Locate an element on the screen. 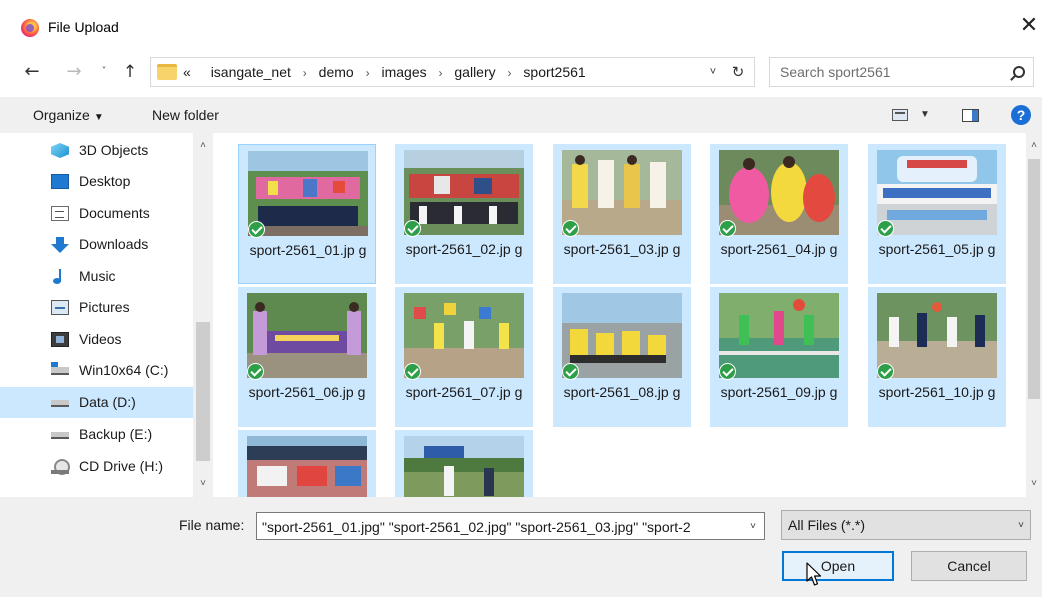 This screenshot has width=1042, height=597. file-name-combobox: ˅ is located at coordinates (510, 526).